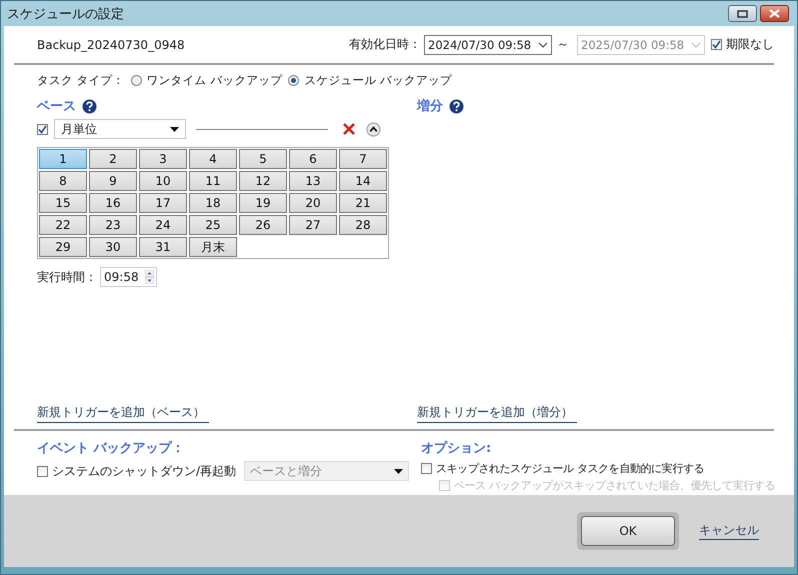 This screenshot has height=575, width=798. Describe the element at coordinates (144, 471) in the screenshot. I see `checkbox-label: システムのシャットダウン/再起動` at that location.